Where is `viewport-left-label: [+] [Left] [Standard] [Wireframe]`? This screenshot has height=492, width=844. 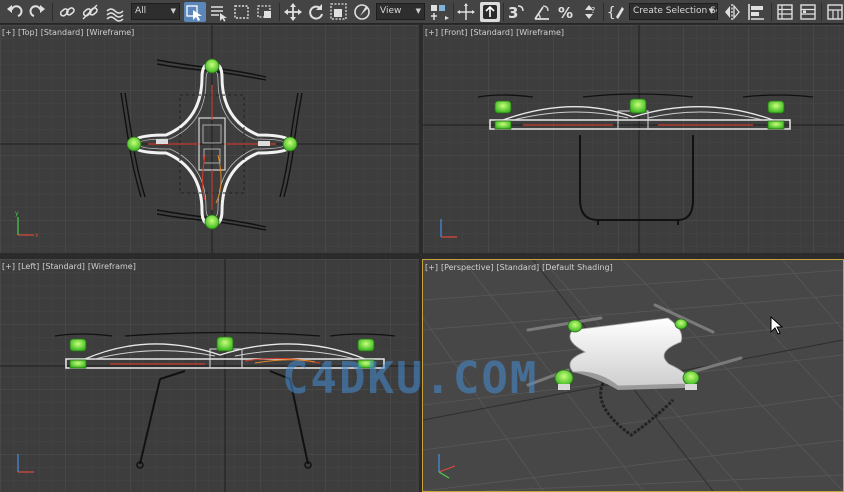 viewport-left-label: [+] [Left] [Standard] [Wireframe] is located at coordinates (70, 266).